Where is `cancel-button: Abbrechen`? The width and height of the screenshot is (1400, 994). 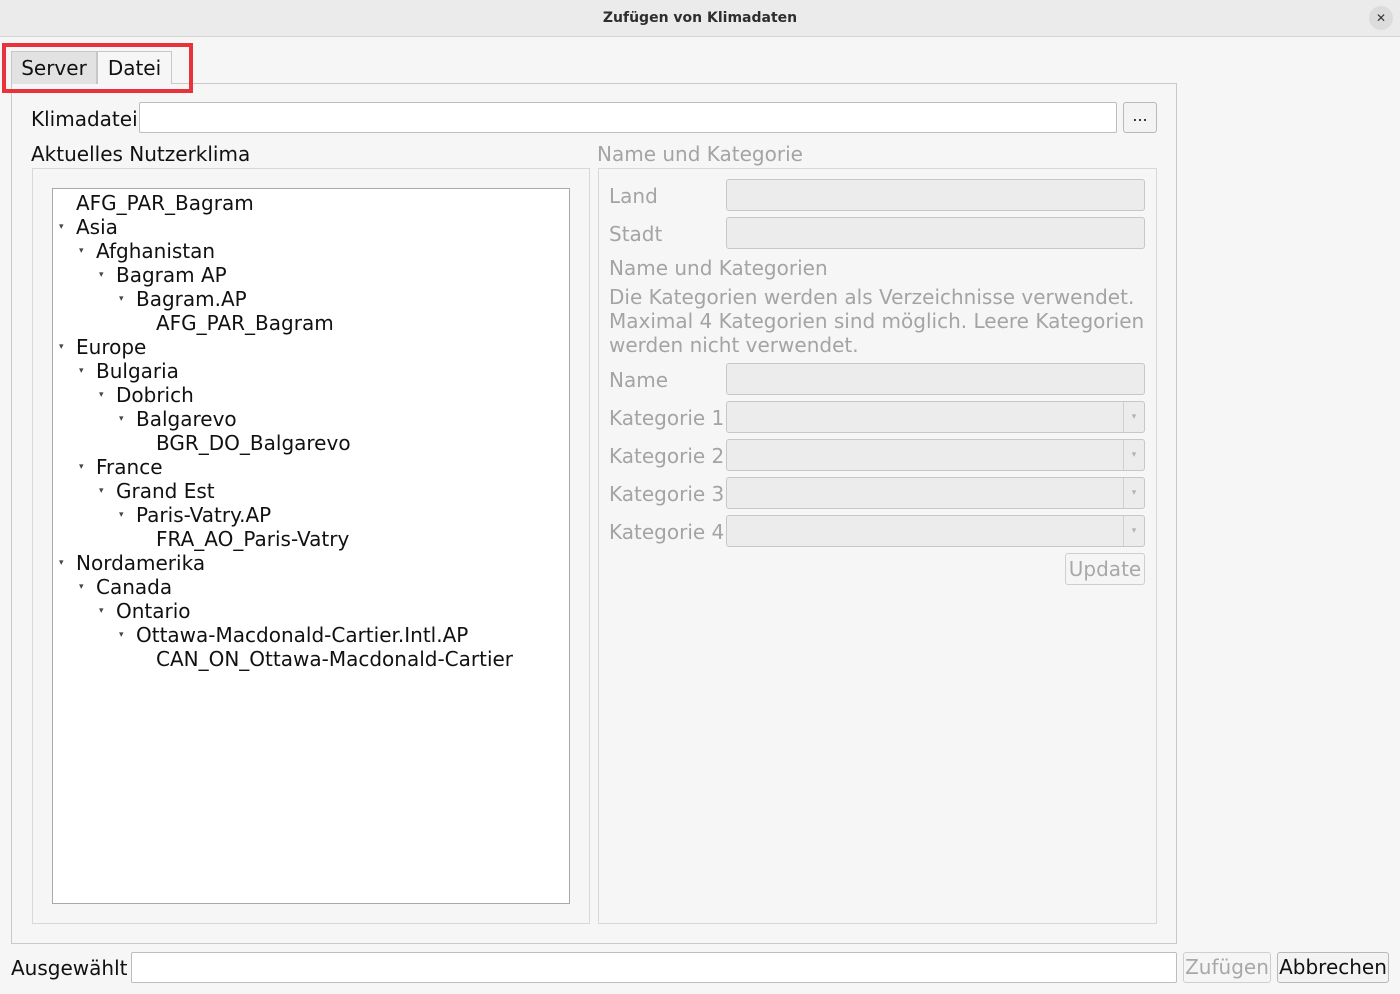 cancel-button: Abbrechen is located at coordinates (1333, 967).